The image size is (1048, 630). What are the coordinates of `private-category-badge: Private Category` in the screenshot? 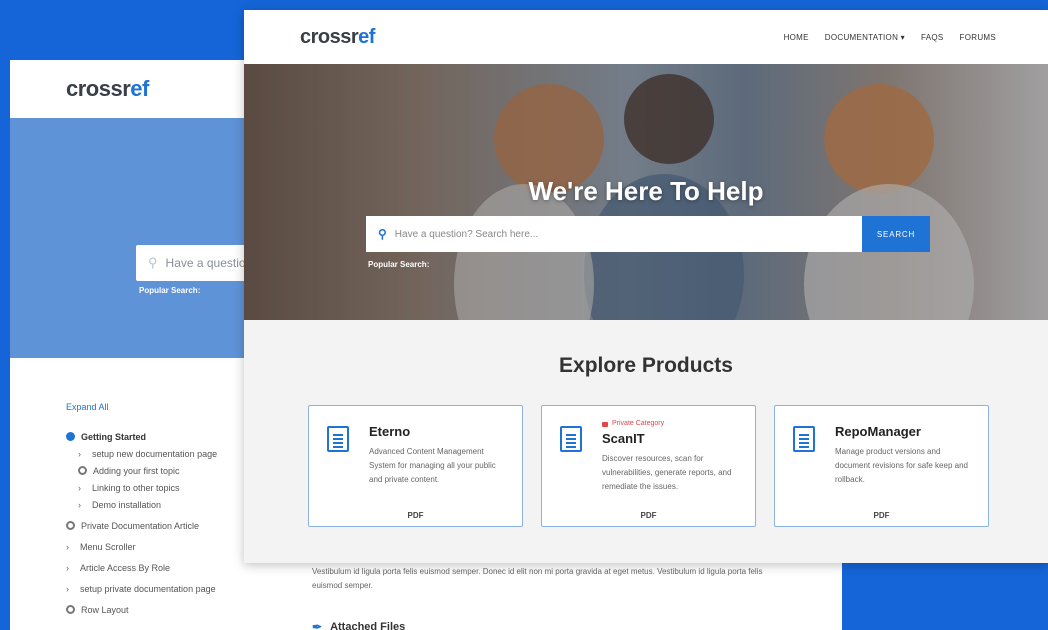 It's located at (671, 423).